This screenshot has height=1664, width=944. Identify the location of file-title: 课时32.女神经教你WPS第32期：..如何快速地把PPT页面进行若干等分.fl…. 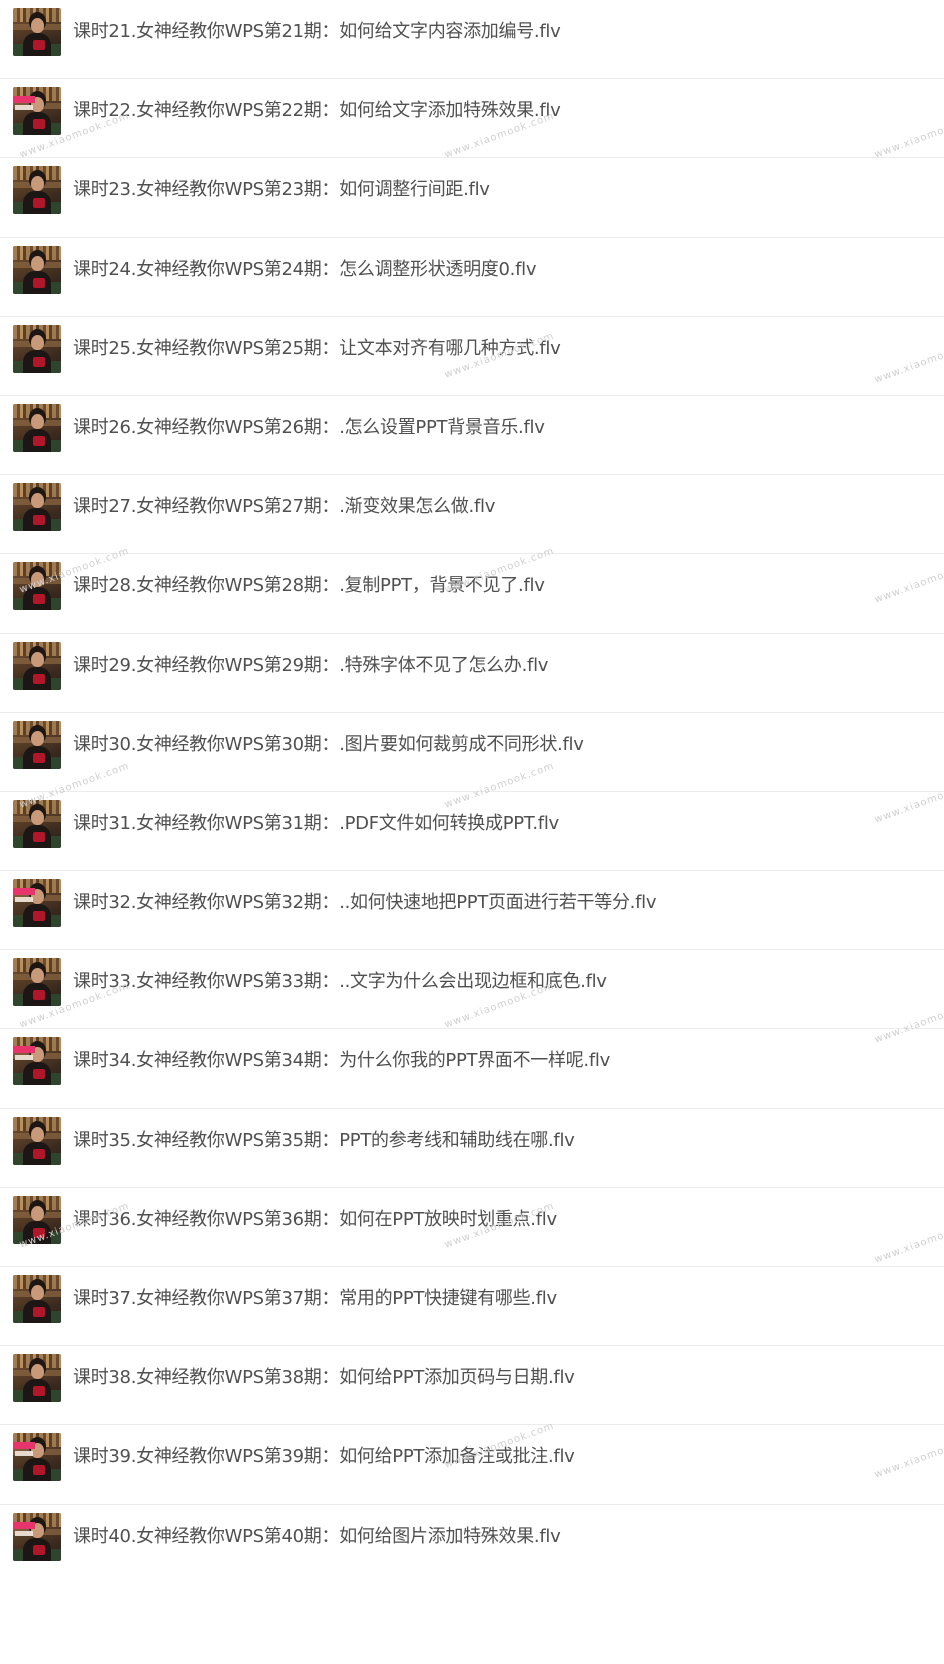
(364, 903).